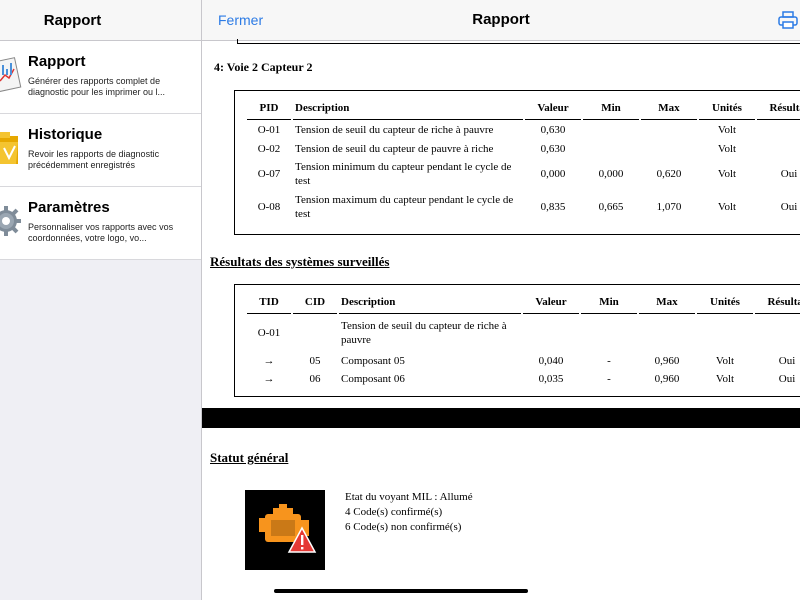 This screenshot has width=800, height=600. What do you see at coordinates (69, 207) in the screenshot?
I see `sidebar-item-label: Paramètres` at bounding box center [69, 207].